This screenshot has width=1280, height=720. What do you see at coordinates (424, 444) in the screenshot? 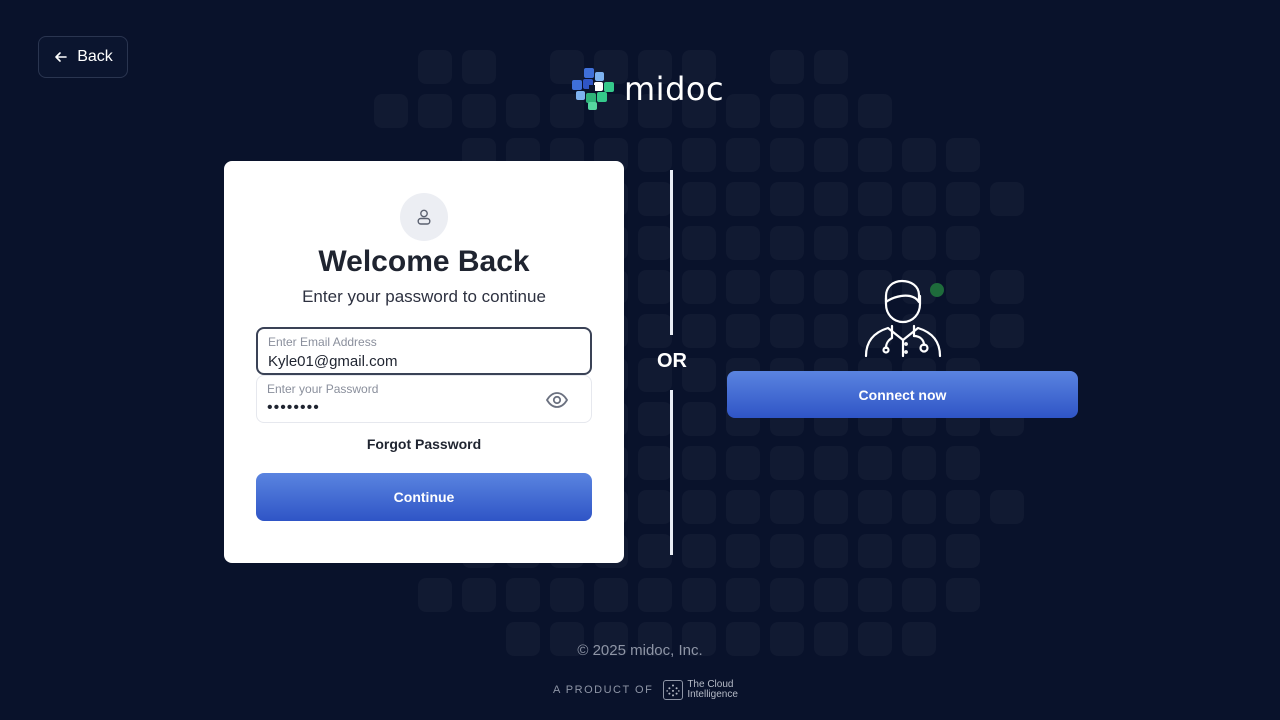
I see `forgot-password-link: Forgot Password` at bounding box center [424, 444].